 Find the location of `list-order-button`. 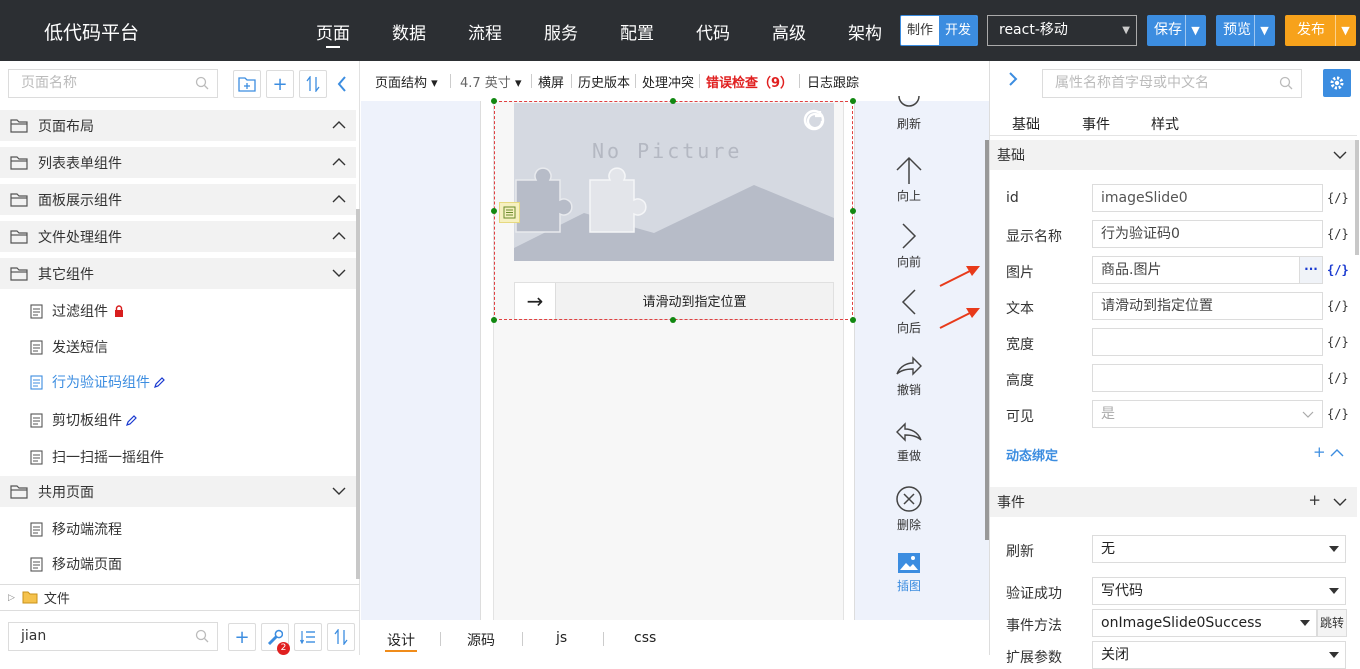

list-order-button is located at coordinates (308, 637).